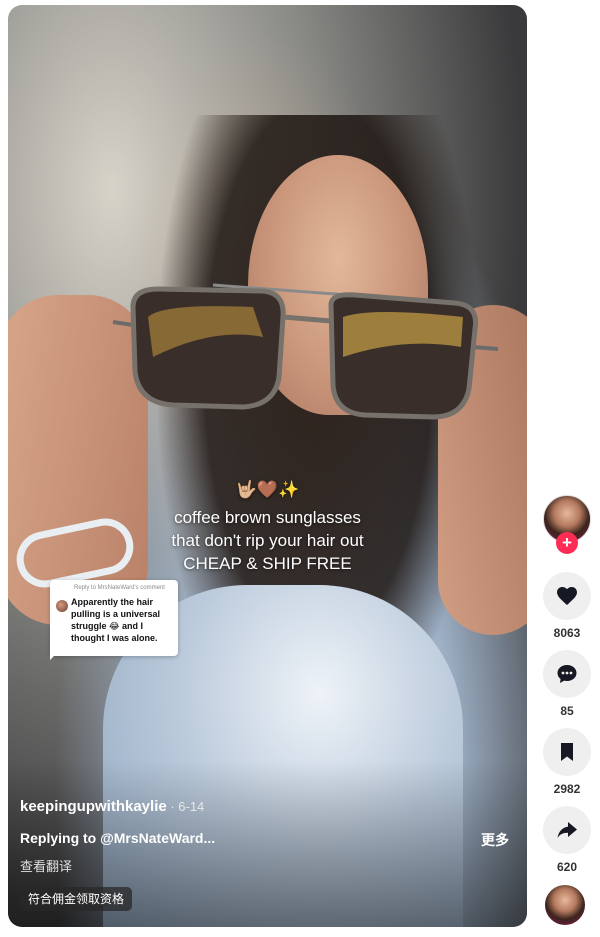  I want to click on caption-line-1: coffee brown sunglasses, so click(267, 517).